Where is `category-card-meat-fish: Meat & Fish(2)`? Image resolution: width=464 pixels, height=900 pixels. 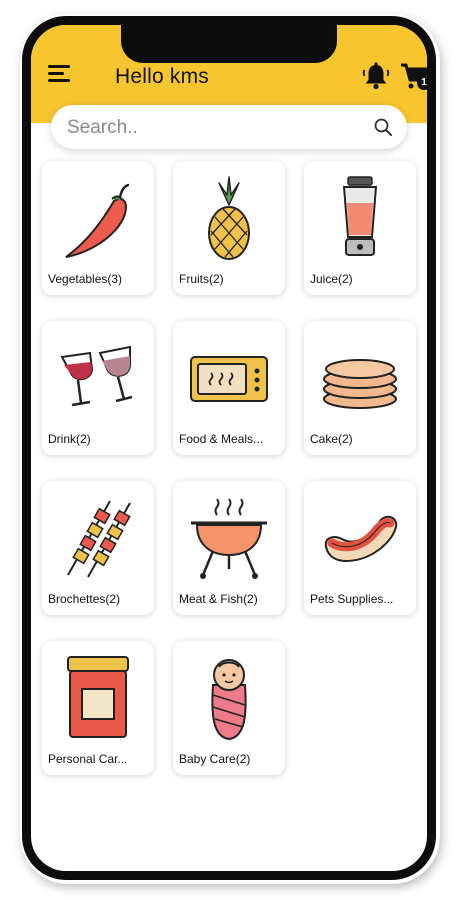
category-card-meat-fish: Meat & Fish(2) is located at coordinates (229, 548).